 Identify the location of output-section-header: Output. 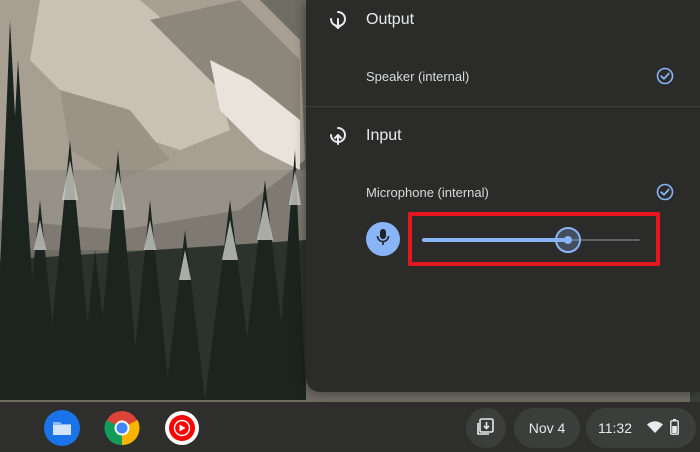
(503, 20).